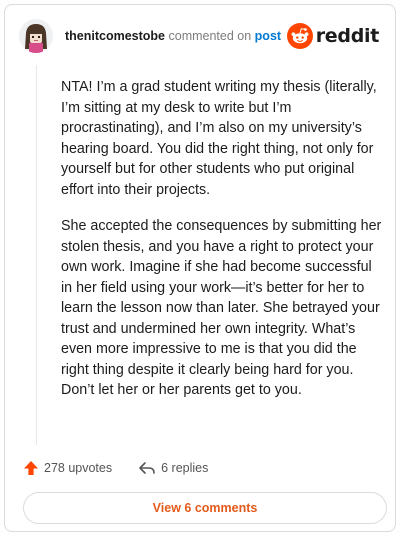 This screenshot has height=536, width=400. What do you see at coordinates (128, 468) in the screenshot?
I see `comment-actions: 278 upvotes 6 replies` at bounding box center [128, 468].